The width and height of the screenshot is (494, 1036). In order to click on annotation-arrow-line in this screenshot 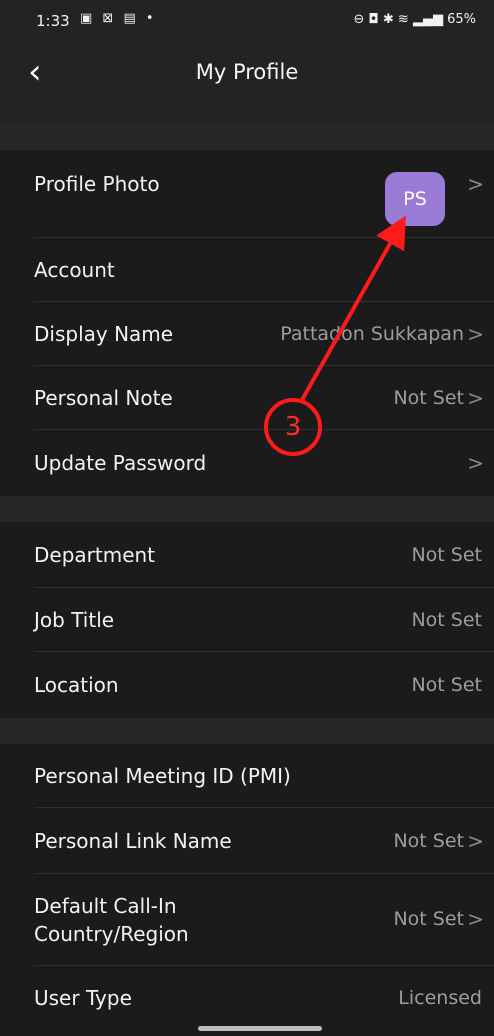, I will do `click(353, 308)`.